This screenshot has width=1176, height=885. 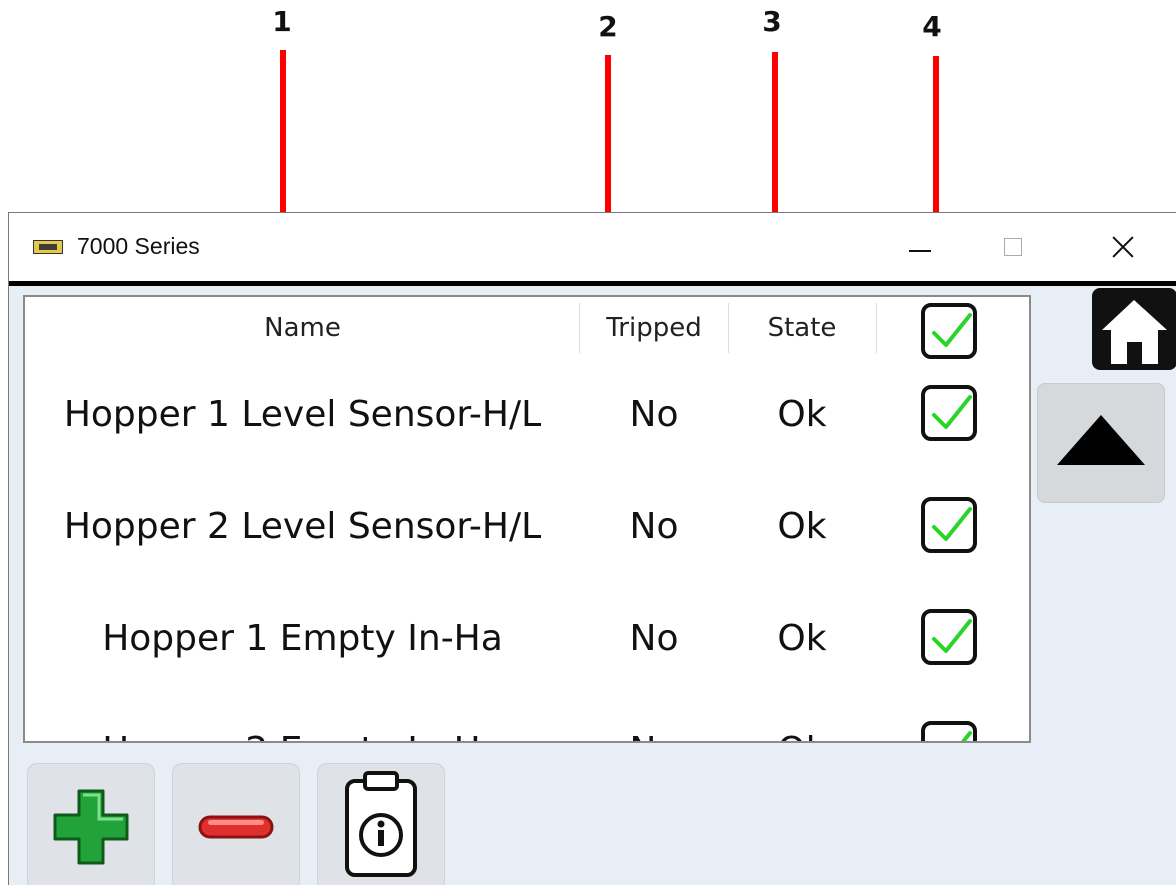 What do you see at coordinates (302, 638) in the screenshot?
I see `row-name: Hopper 1 Empty In-Ha` at bounding box center [302, 638].